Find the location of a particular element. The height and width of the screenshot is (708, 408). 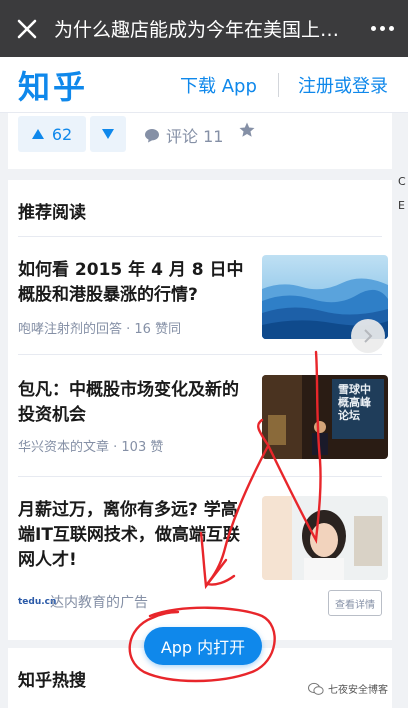

close-icon is located at coordinates (27, 28).